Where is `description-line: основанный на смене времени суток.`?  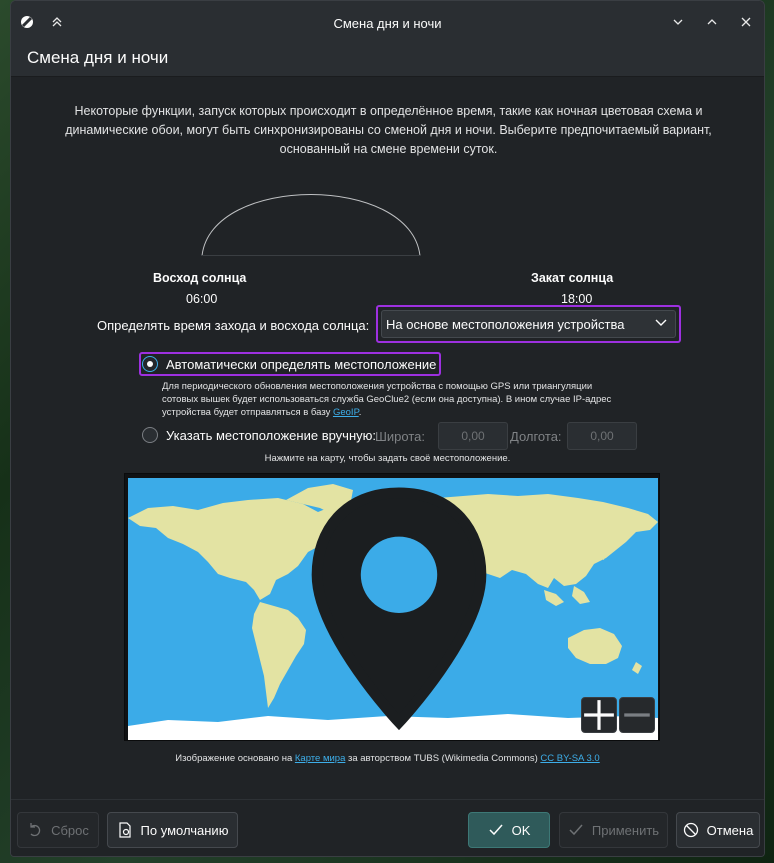 description-line: основанный на смене времени суток. is located at coordinates (388, 149).